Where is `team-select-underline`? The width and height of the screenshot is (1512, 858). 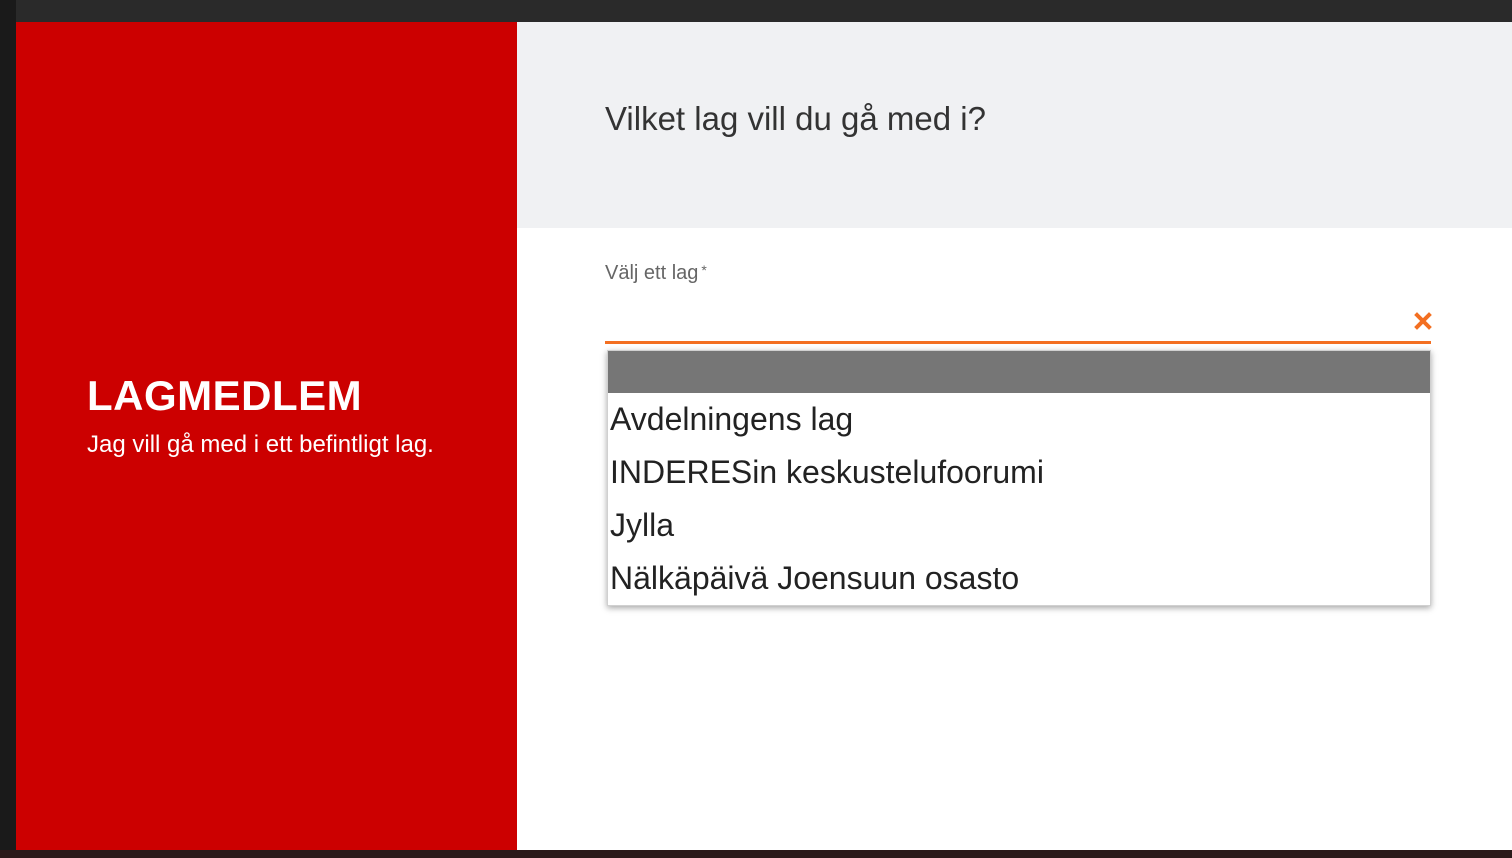
team-select-underline is located at coordinates (1018, 342).